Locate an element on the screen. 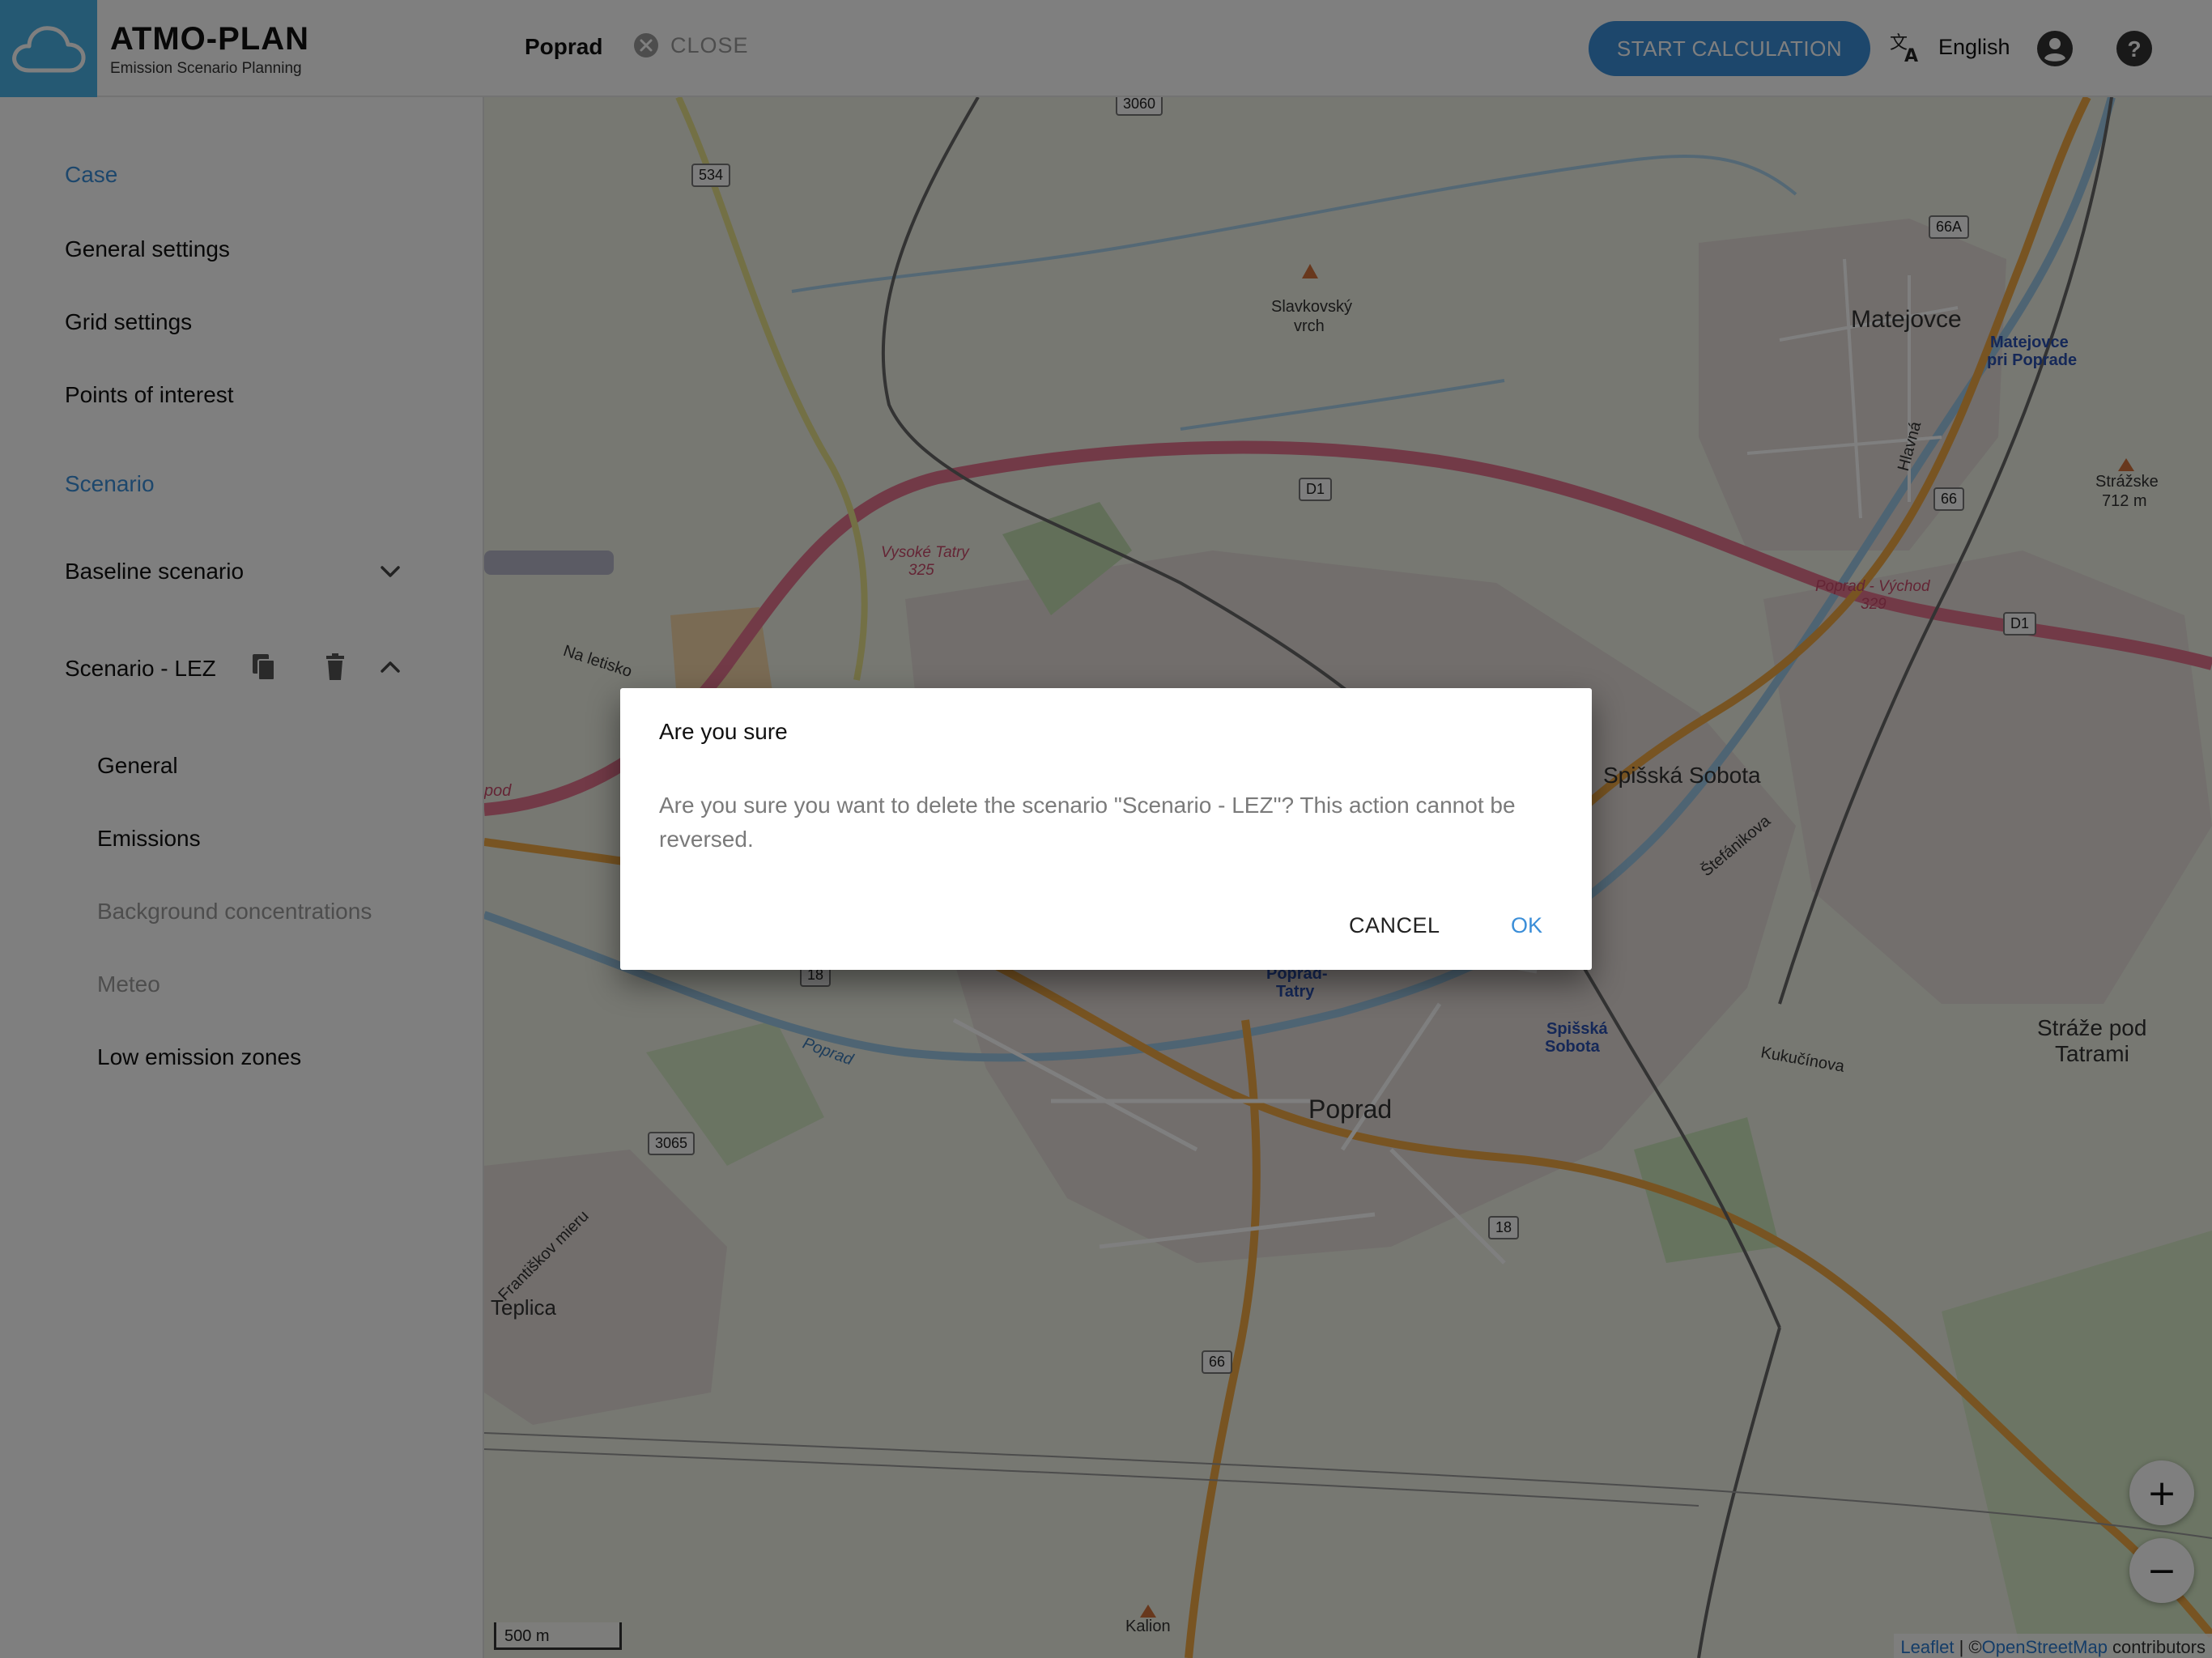  cancel-button: CANCEL is located at coordinates (1395, 925).